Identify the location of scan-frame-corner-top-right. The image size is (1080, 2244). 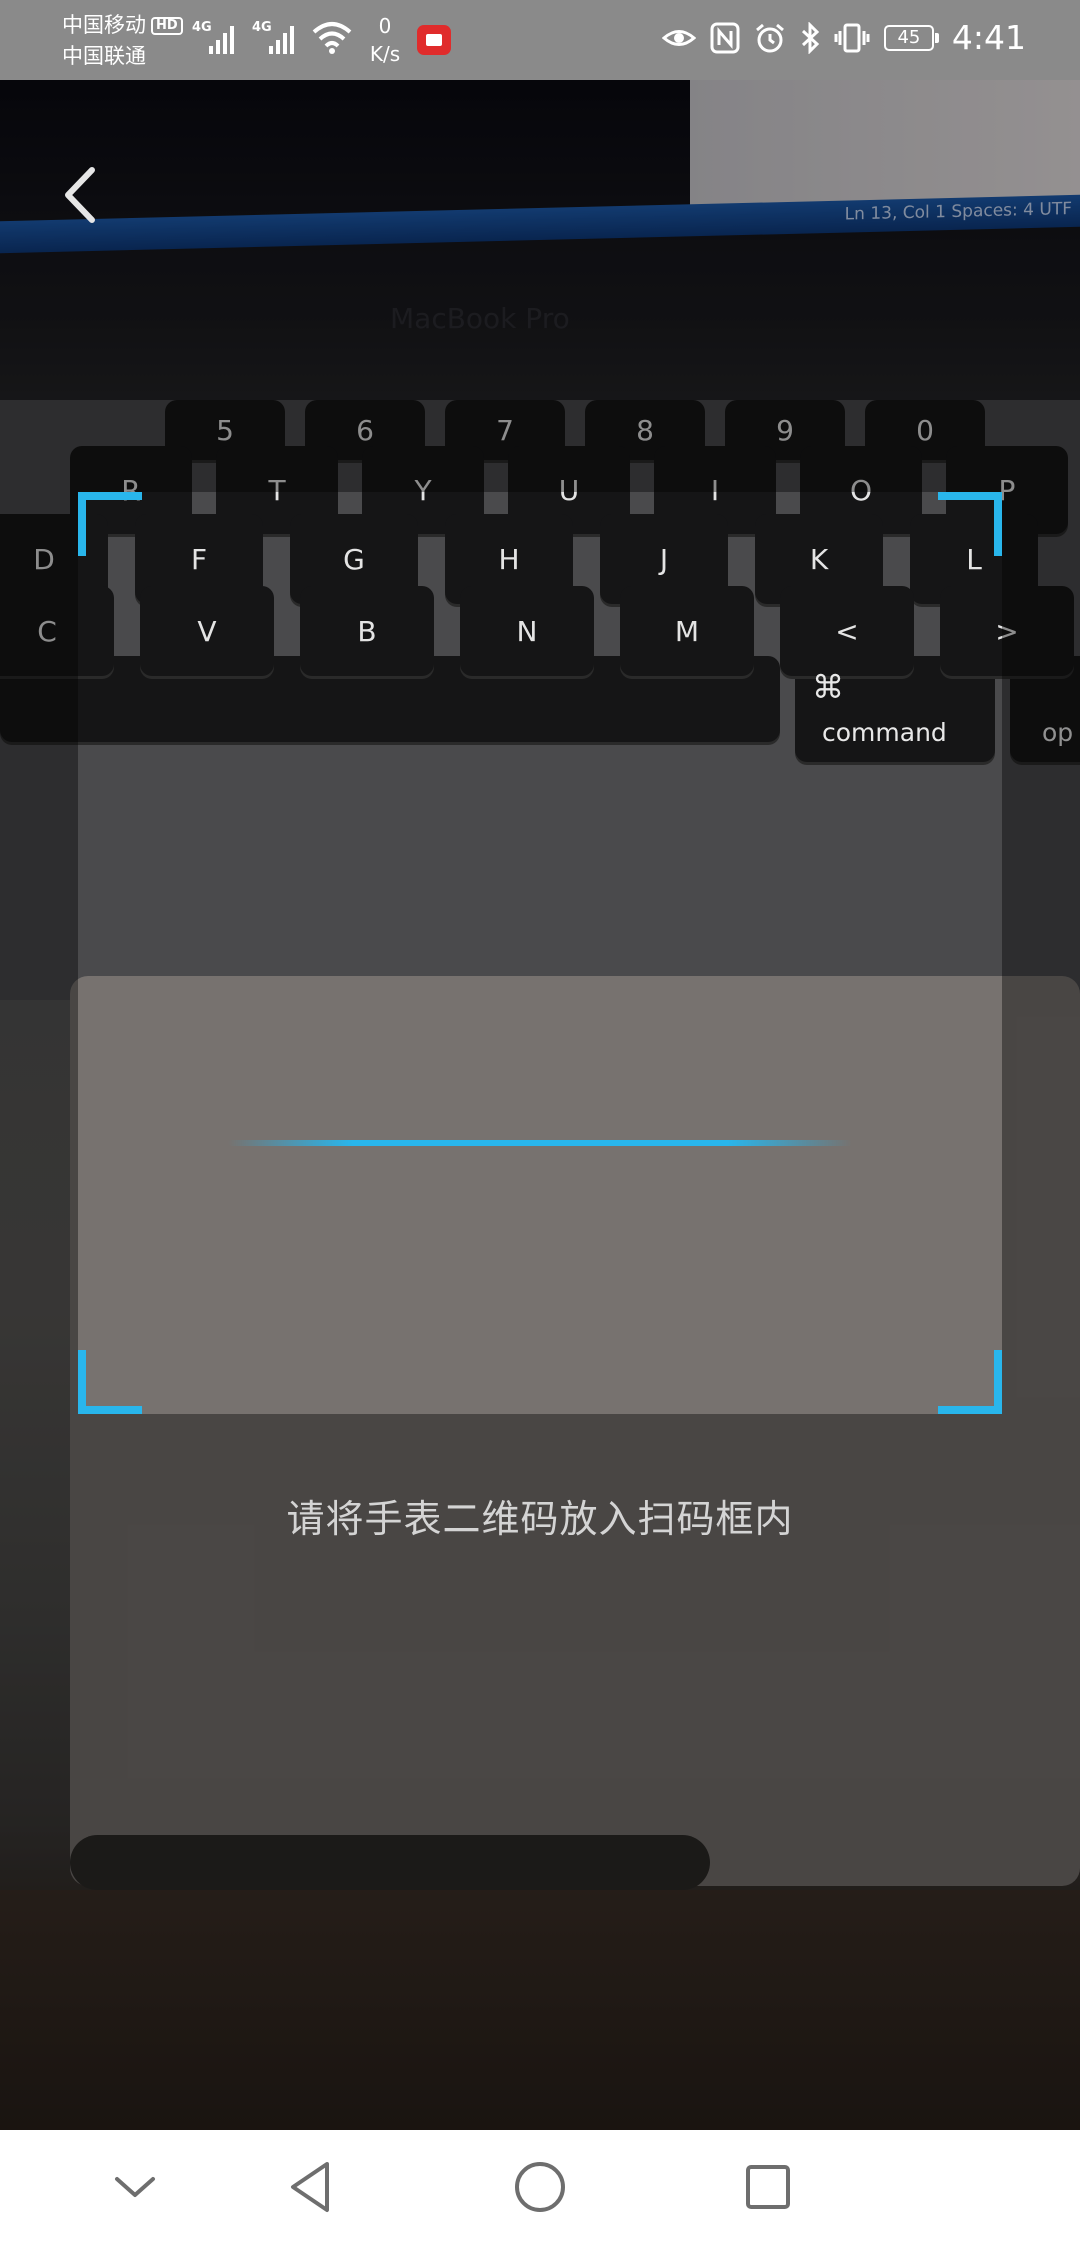
(970, 524).